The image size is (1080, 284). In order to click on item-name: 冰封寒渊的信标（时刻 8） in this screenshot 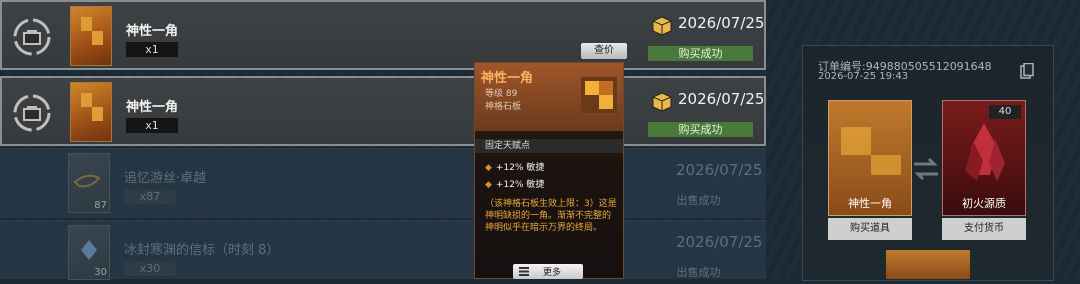, I will do `click(202, 250)`.